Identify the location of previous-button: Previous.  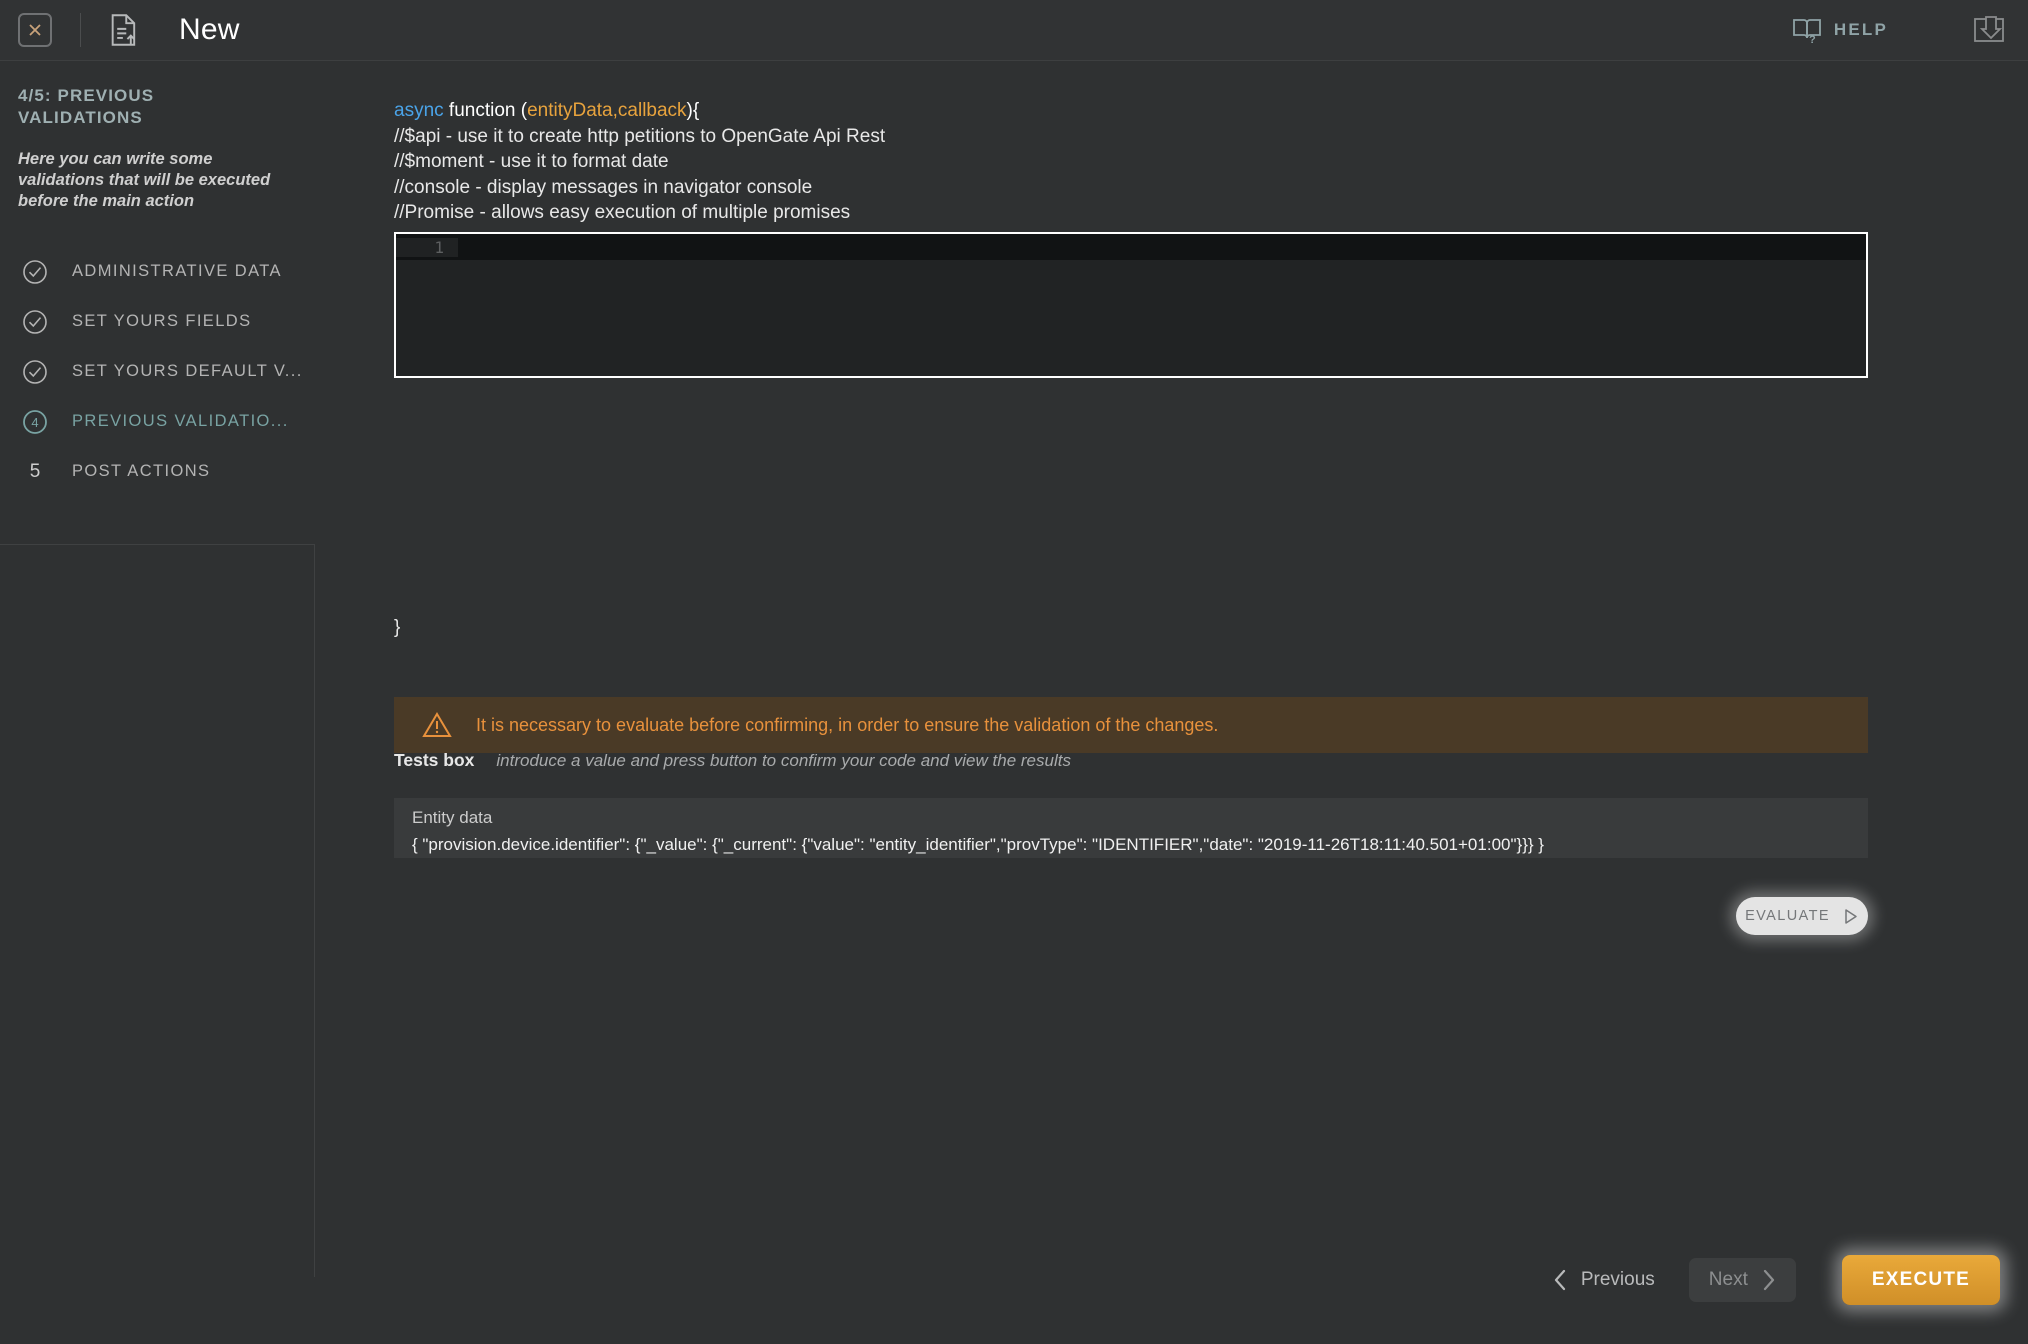
(1604, 1280).